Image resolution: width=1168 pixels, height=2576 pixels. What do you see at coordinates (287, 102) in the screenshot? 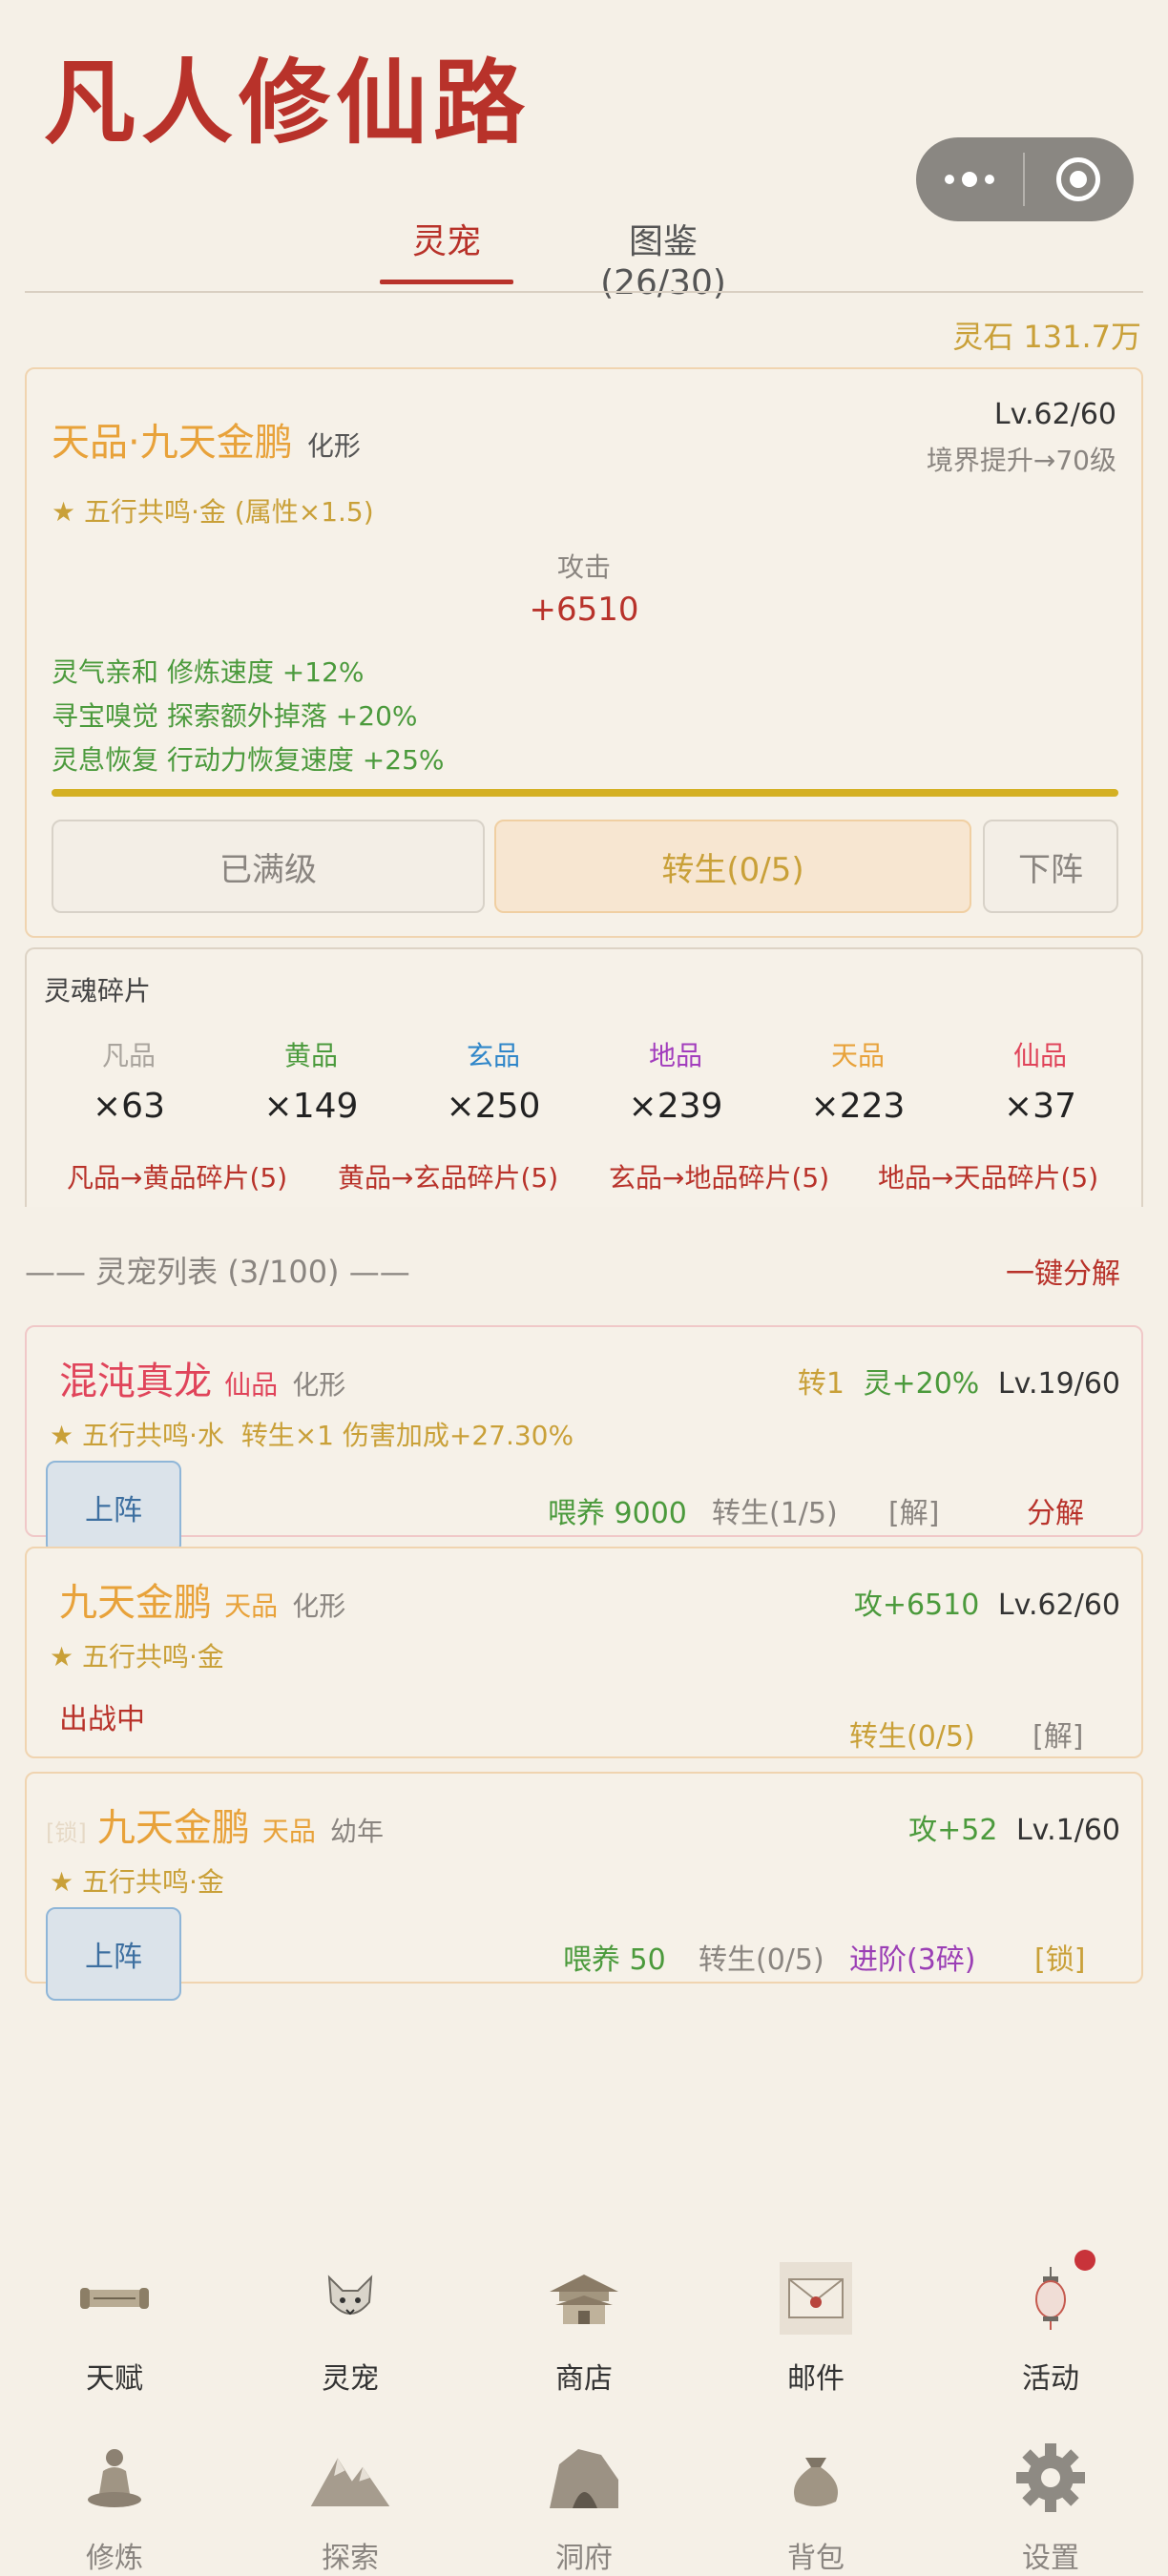
I see `app-title: 凡人修仙路` at bounding box center [287, 102].